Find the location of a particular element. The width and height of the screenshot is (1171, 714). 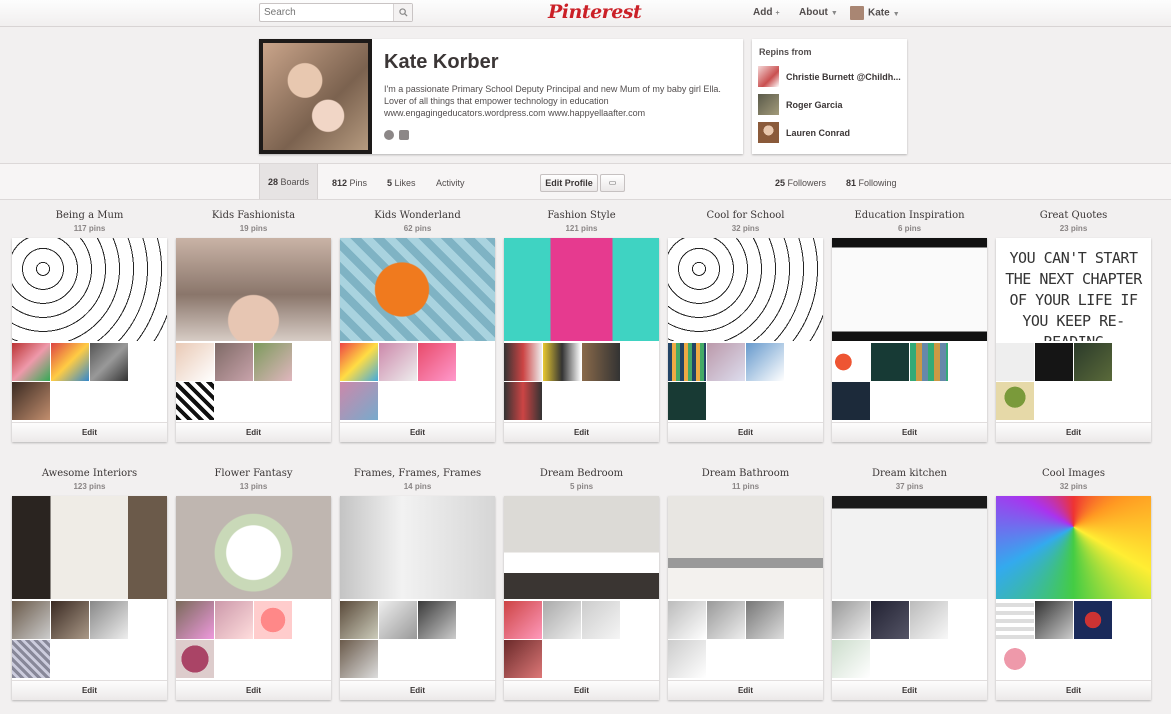

profile-widget-button: ▭ is located at coordinates (612, 183).